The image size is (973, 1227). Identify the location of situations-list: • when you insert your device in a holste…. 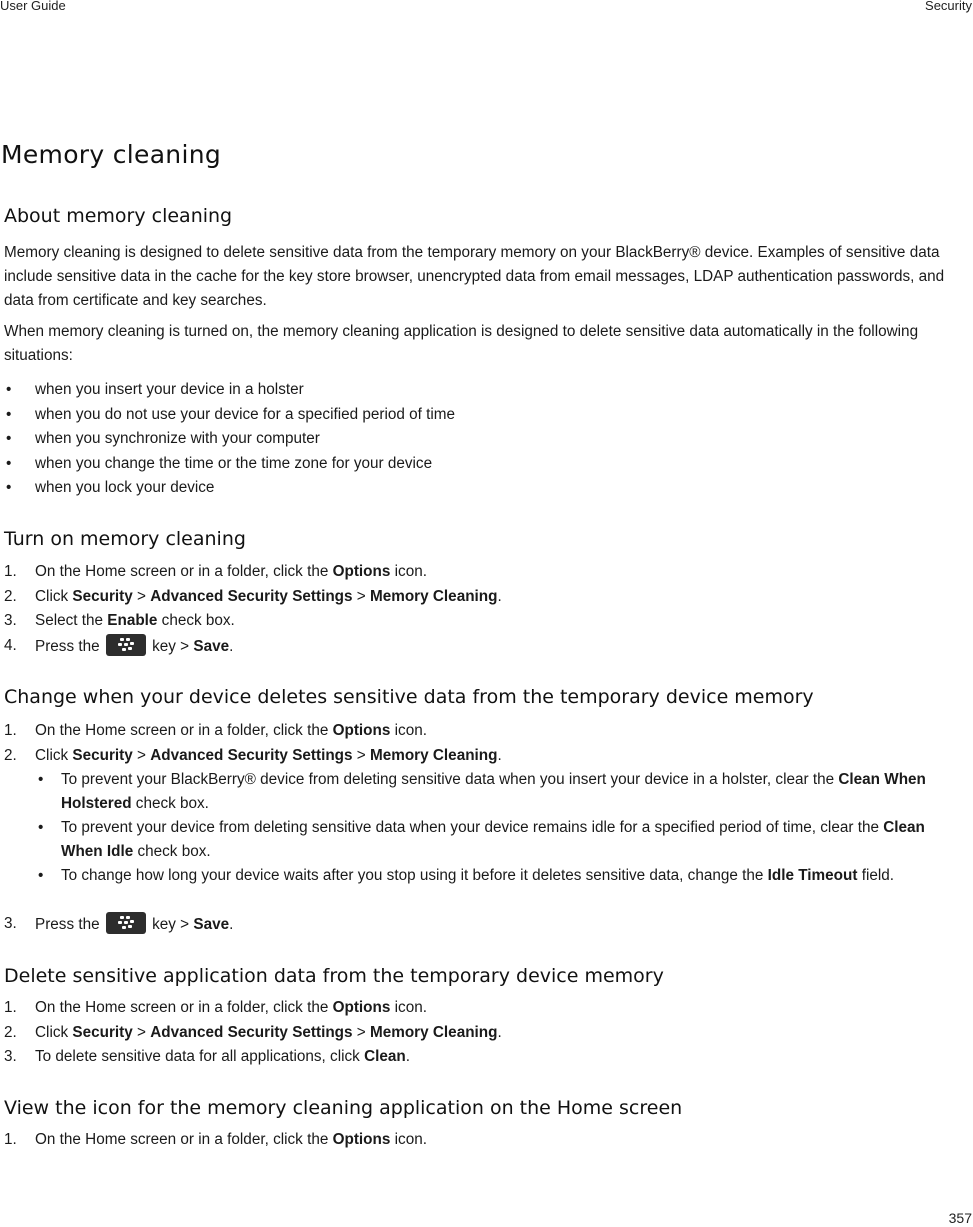
(227, 439).